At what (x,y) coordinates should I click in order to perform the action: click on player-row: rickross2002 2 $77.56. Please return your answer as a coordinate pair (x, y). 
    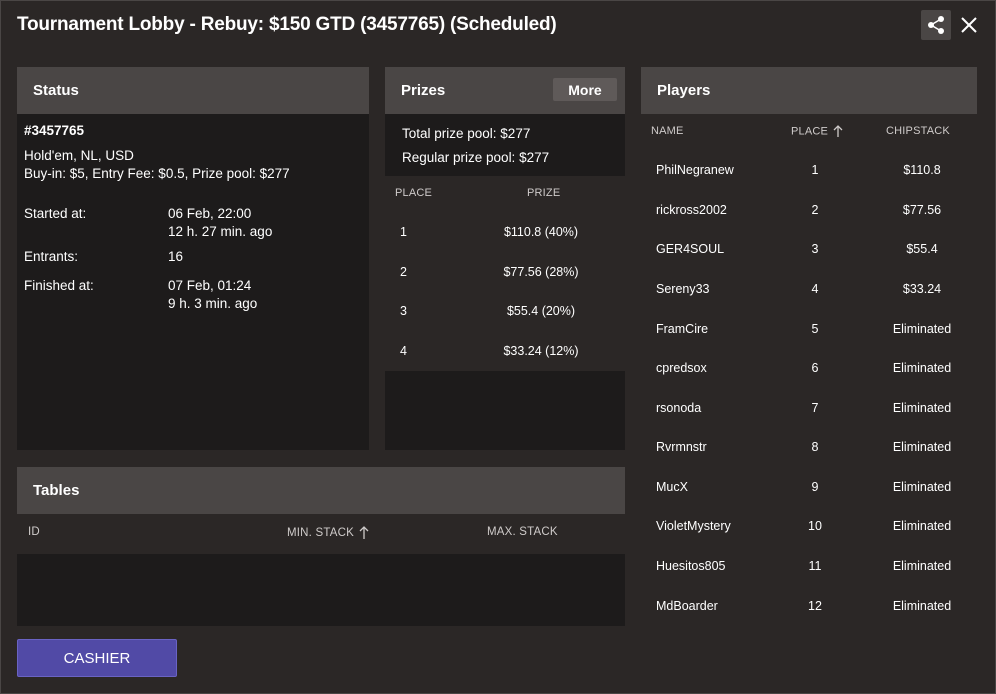
    Looking at the image, I should click on (809, 209).